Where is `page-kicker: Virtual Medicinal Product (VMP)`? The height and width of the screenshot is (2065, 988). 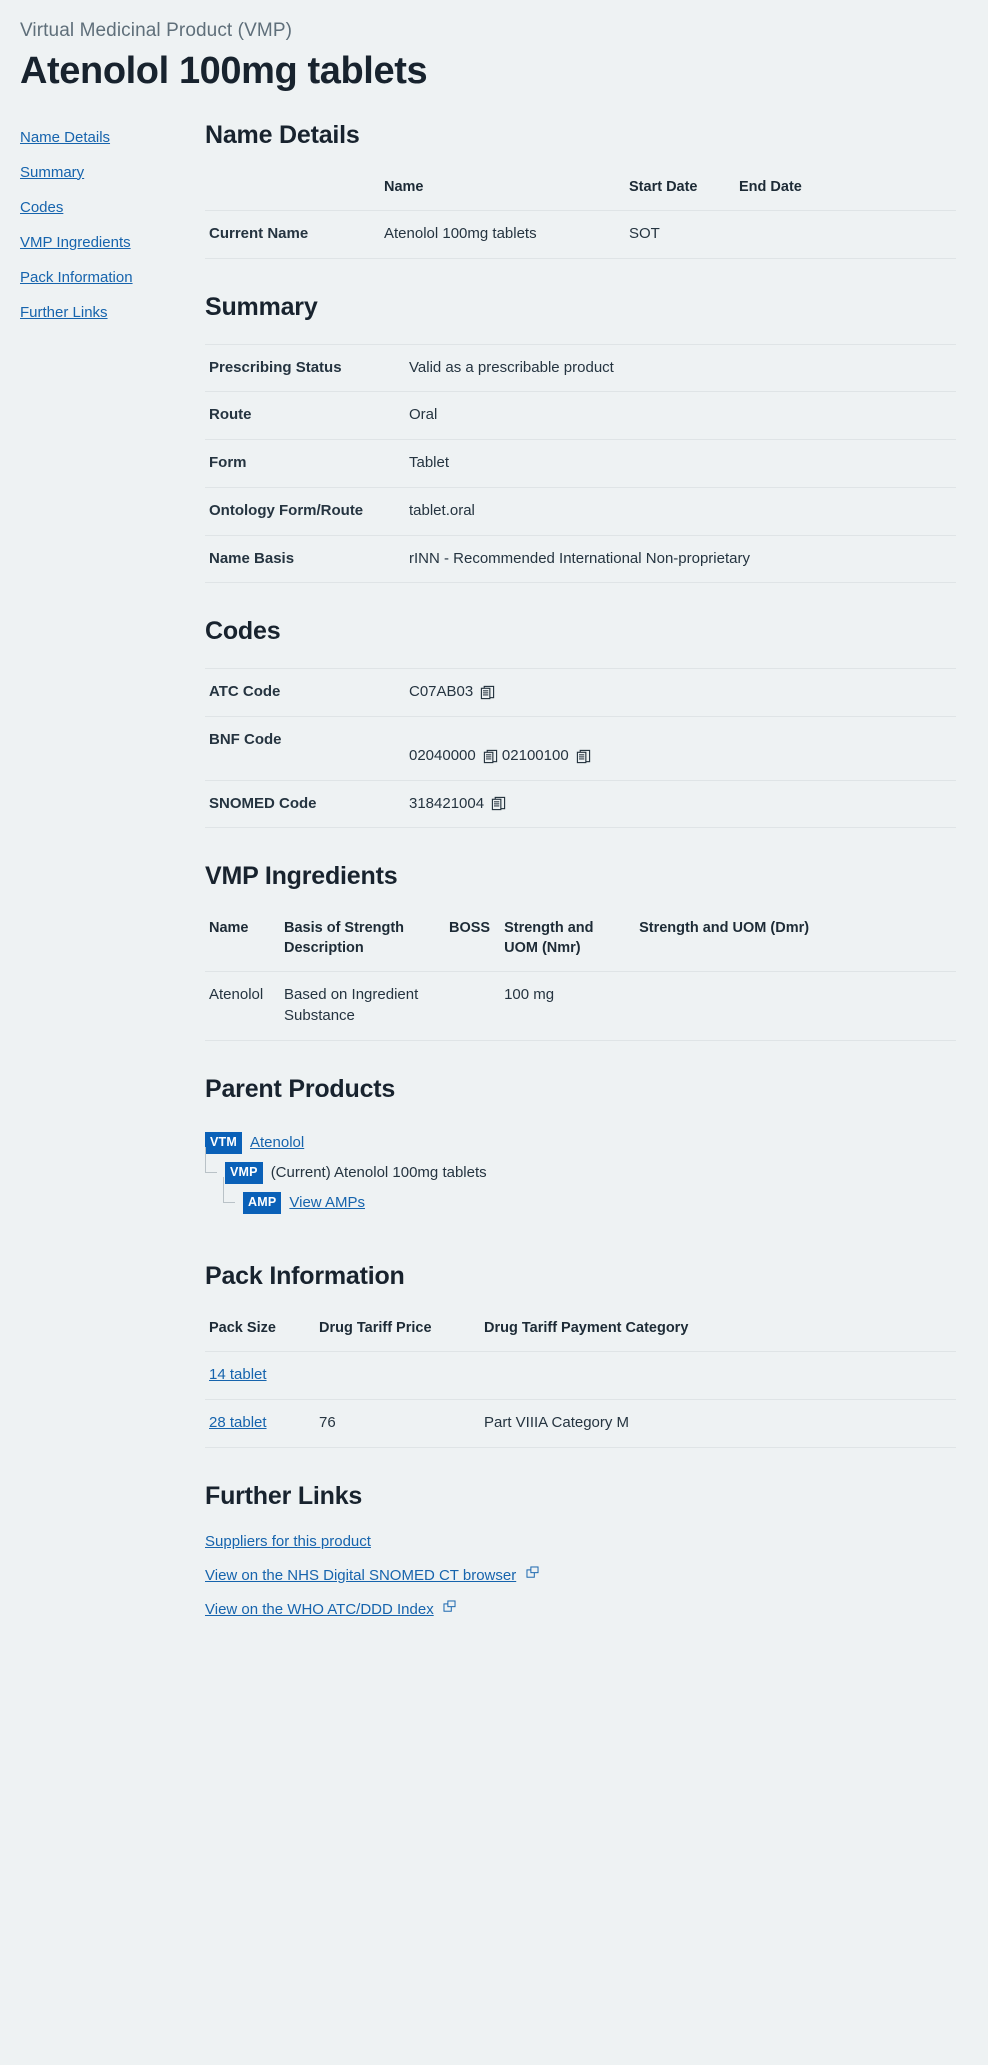 page-kicker: Virtual Medicinal Product (VMP) is located at coordinates (156, 30).